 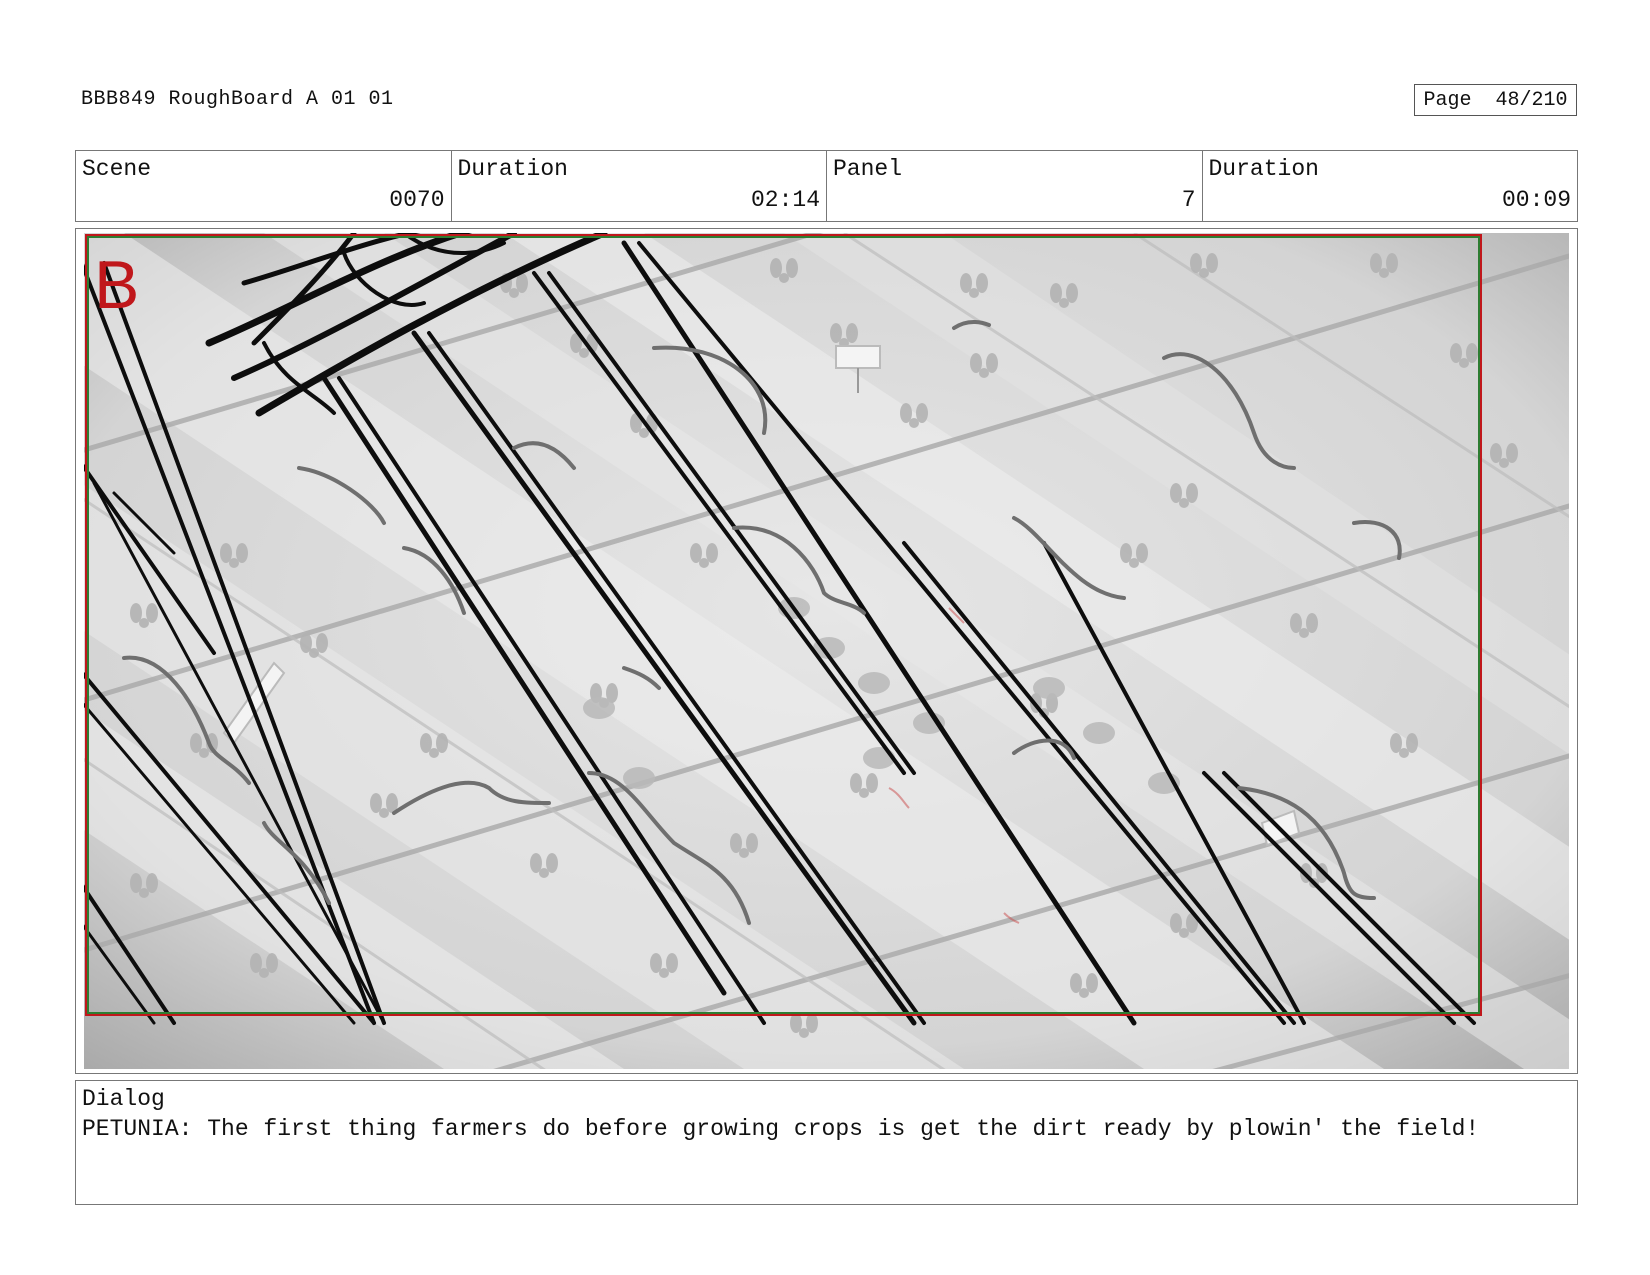 What do you see at coordinates (1188, 200) in the screenshot?
I see `panel-value: 7` at bounding box center [1188, 200].